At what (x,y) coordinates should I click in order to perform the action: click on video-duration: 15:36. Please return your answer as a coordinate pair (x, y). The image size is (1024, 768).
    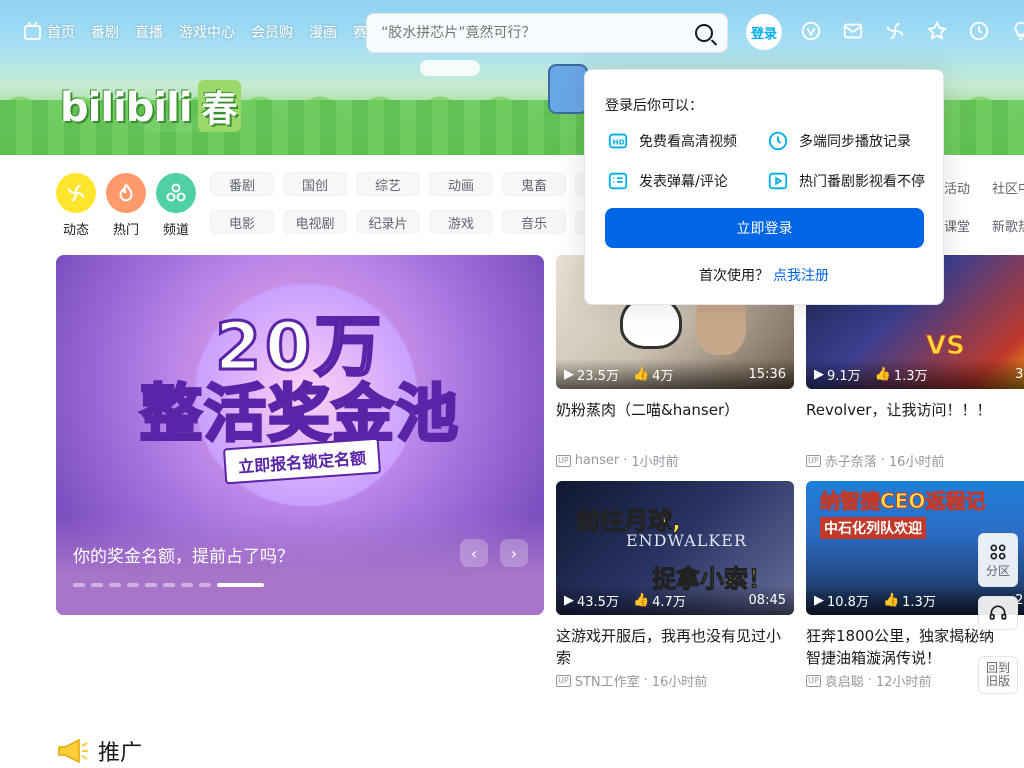
    Looking at the image, I should click on (767, 374).